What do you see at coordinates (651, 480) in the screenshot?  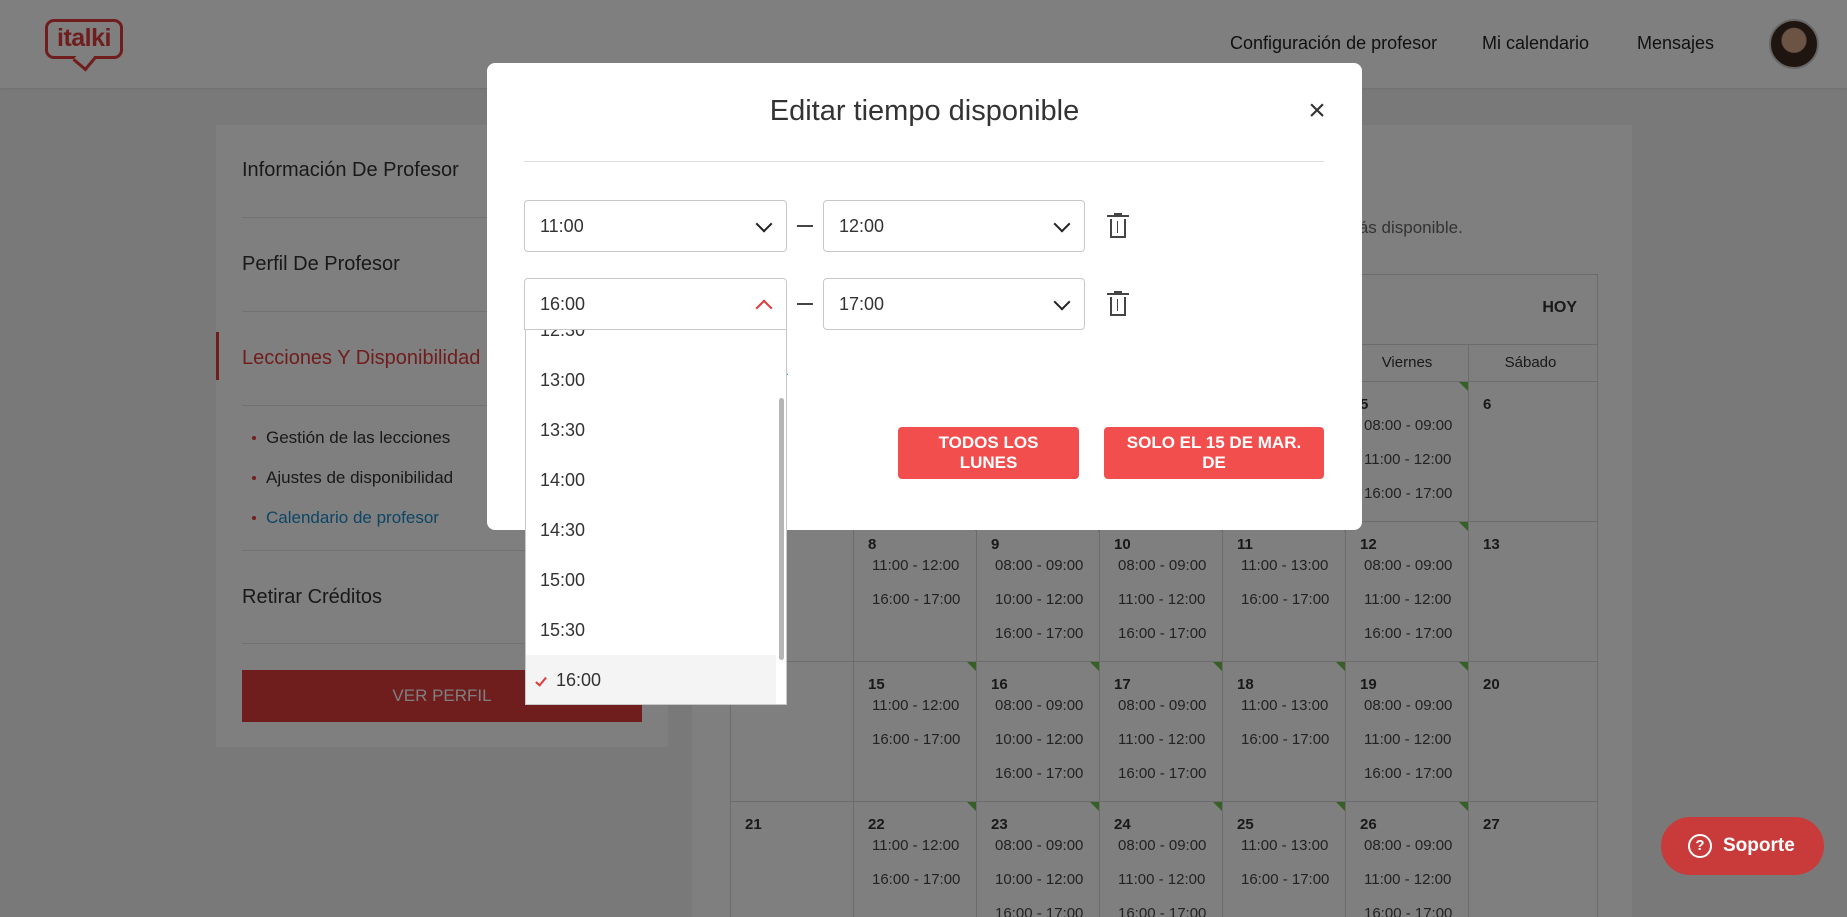 I see `time-option: 14:00` at bounding box center [651, 480].